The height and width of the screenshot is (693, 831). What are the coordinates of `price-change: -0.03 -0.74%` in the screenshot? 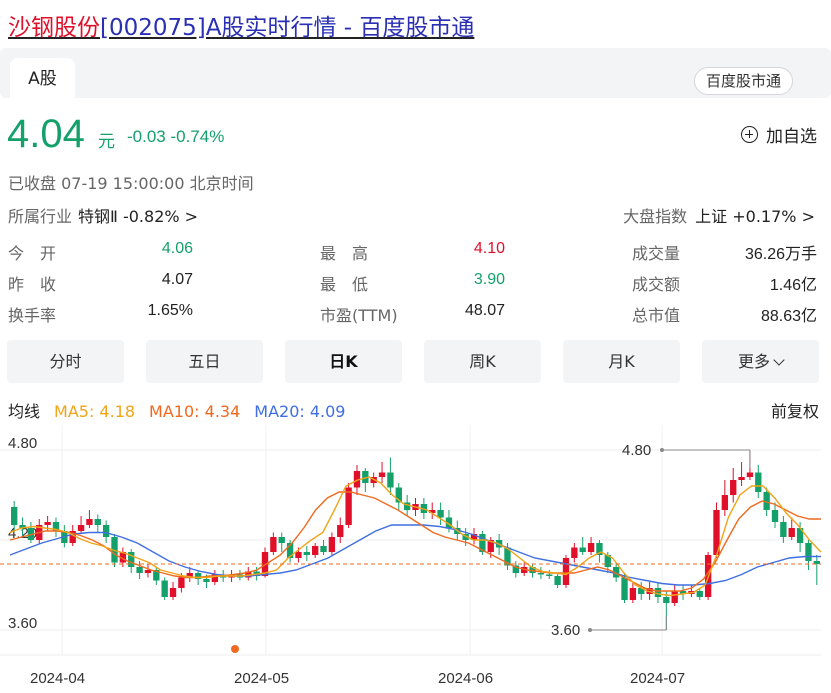 It's located at (176, 136).